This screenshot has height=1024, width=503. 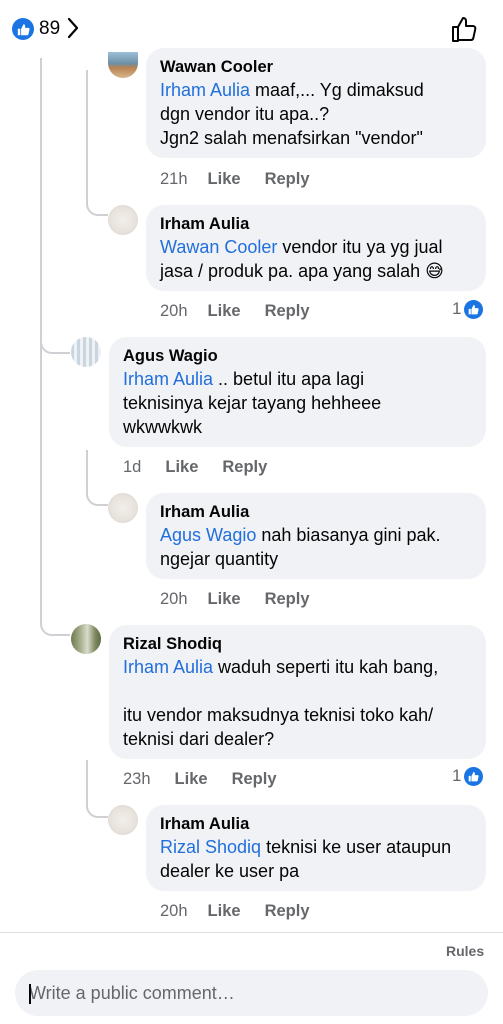 What do you see at coordinates (87, 130) in the screenshot?
I see `thread-line-reply` at bounding box center [87, 130].